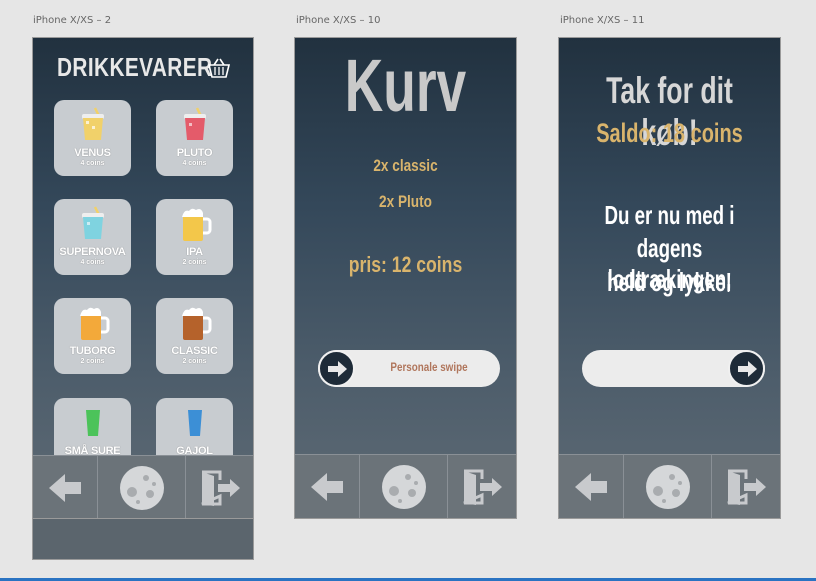 The width and height of the screenshot is (816, 581). Describe the element at coordinates (194, 351) in the screenshot. I see `drink-name: CLASSIC` at that location.